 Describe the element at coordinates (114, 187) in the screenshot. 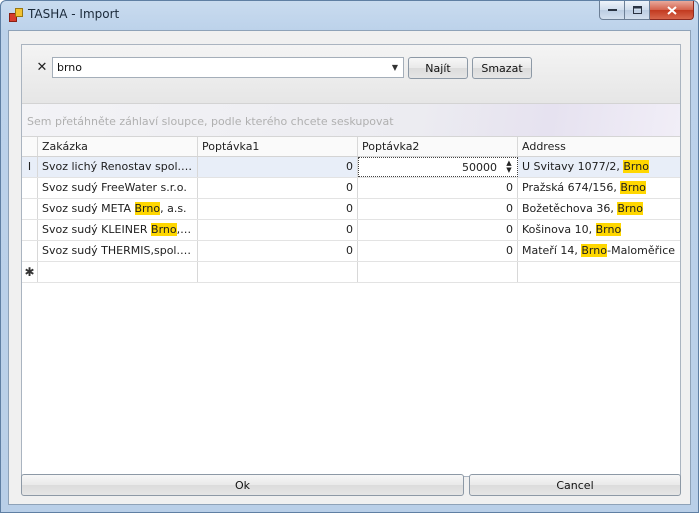

I see `cell-text: Svoz sudý FreeWater s.r.o.` at that location.